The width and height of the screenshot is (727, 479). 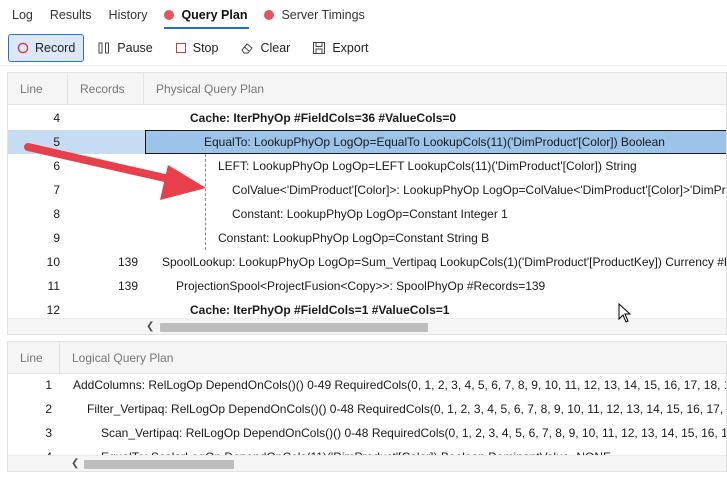 I want to click on line-number: 1, so click(x=48, y=385).